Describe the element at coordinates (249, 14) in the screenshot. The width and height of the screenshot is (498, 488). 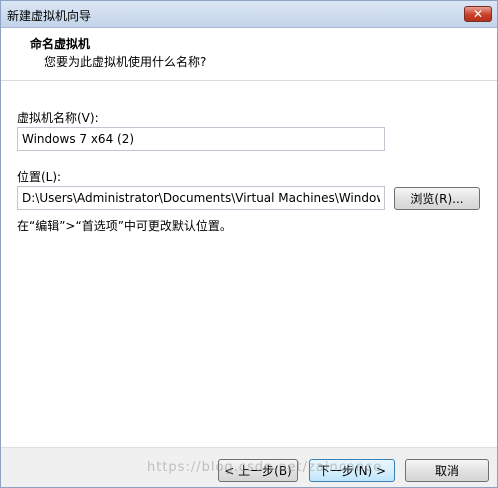
I see `title-bar: 新建虚拟机向导 ✕` at that location.